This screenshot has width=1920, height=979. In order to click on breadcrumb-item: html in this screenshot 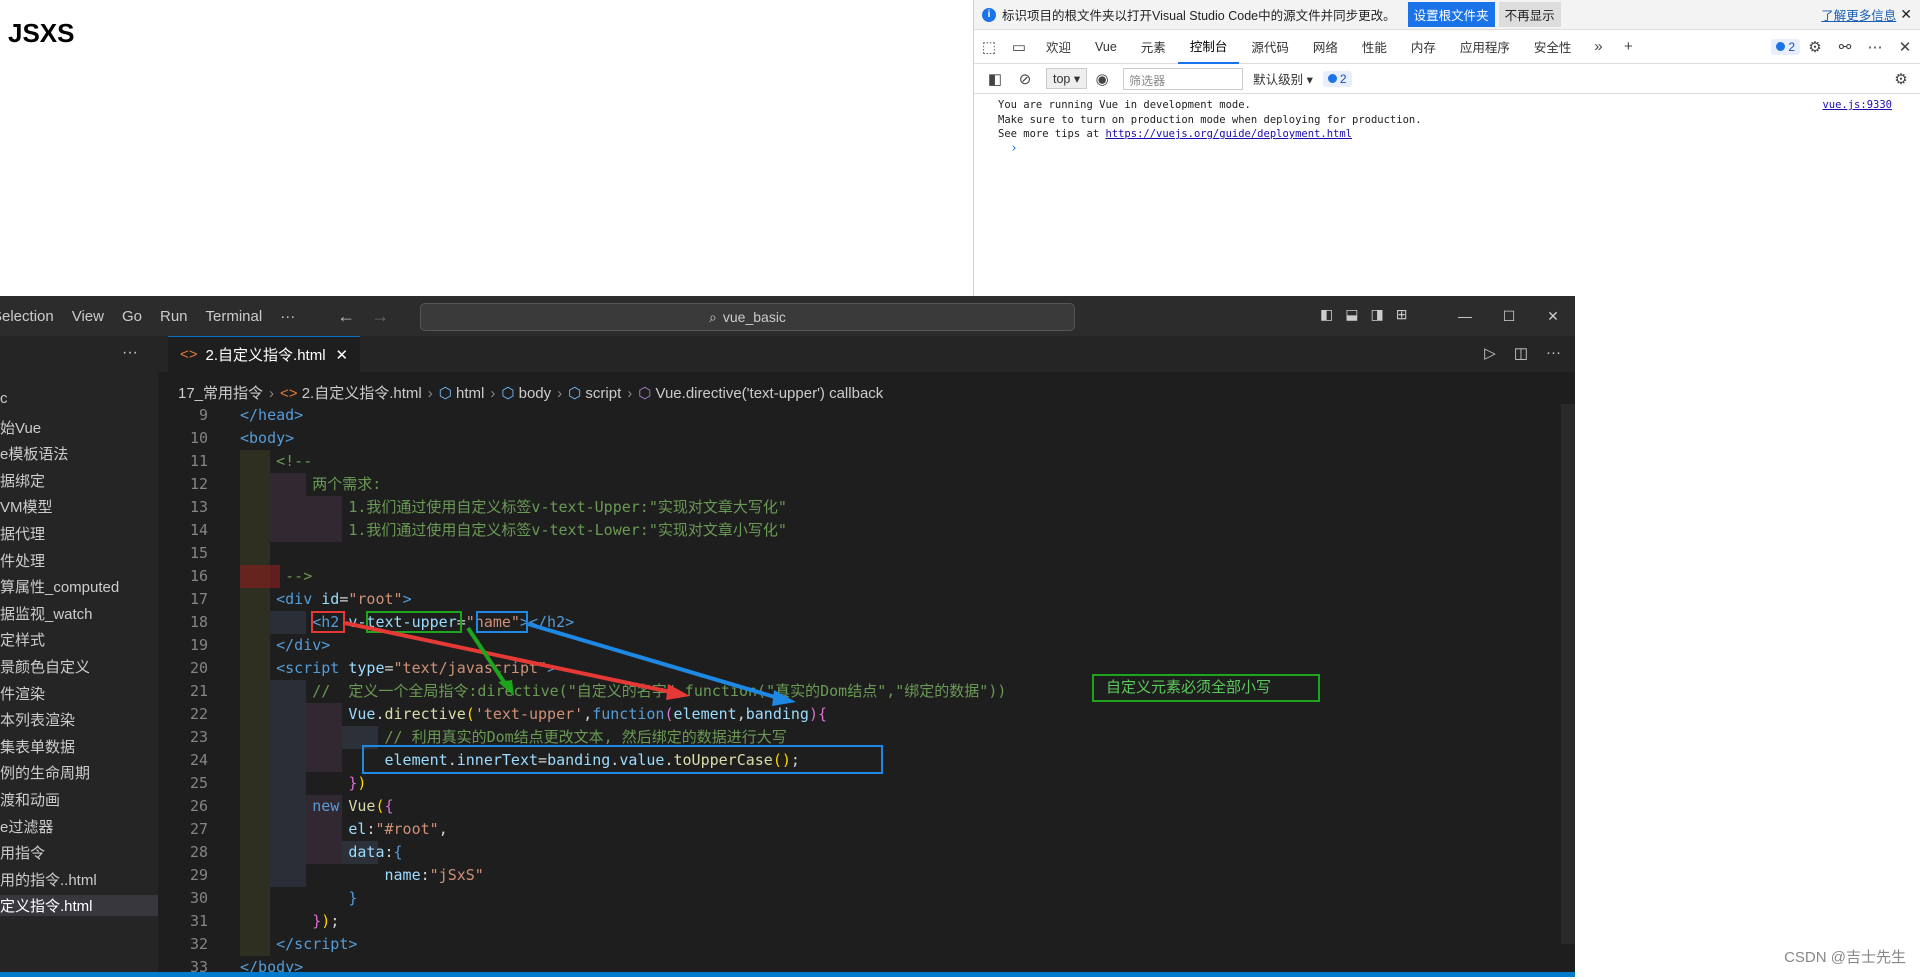, I will do `click(470, 393)`.